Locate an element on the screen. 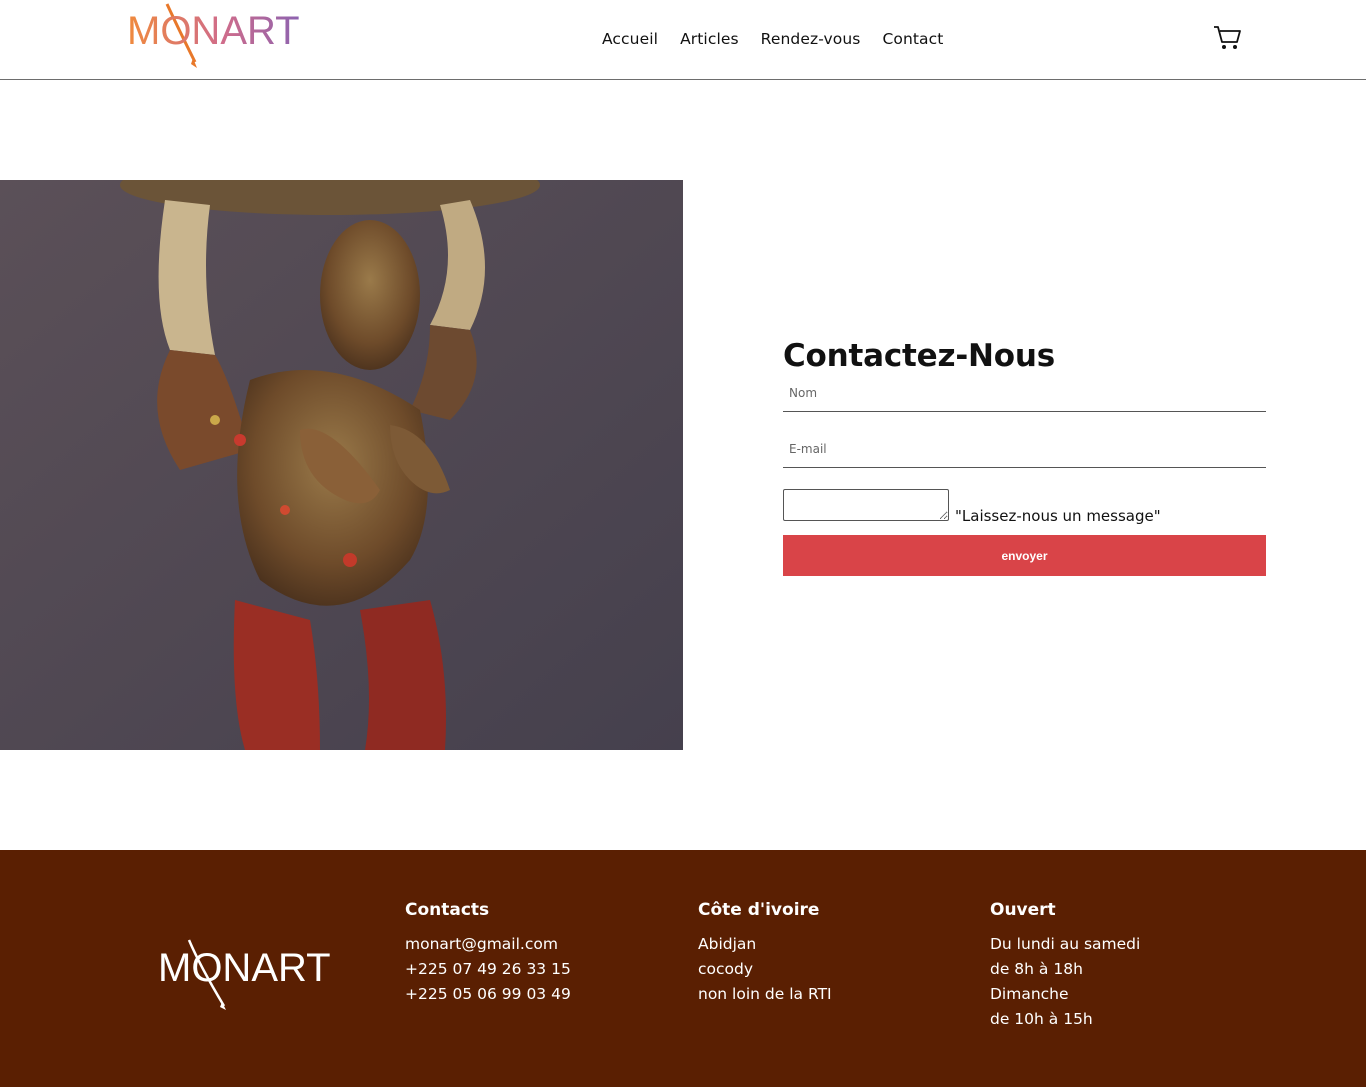 Image resolution: width=1366 pixels, height=1087 pixels. message-textarea is located at coordinates (866, 505).